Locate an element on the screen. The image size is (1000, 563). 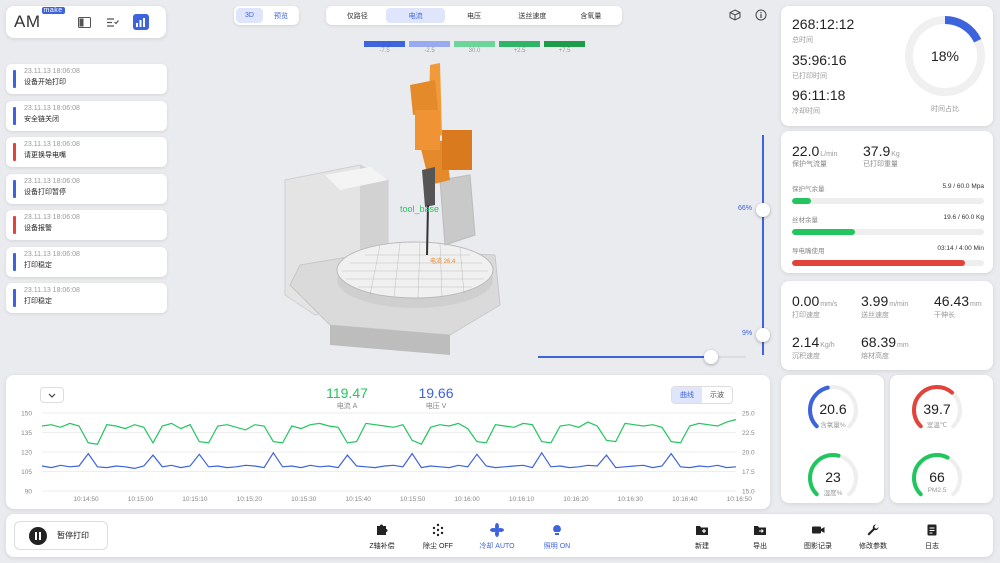
chart-mode-toggle: 曲线 示波 is located at coordinates (702, 395).